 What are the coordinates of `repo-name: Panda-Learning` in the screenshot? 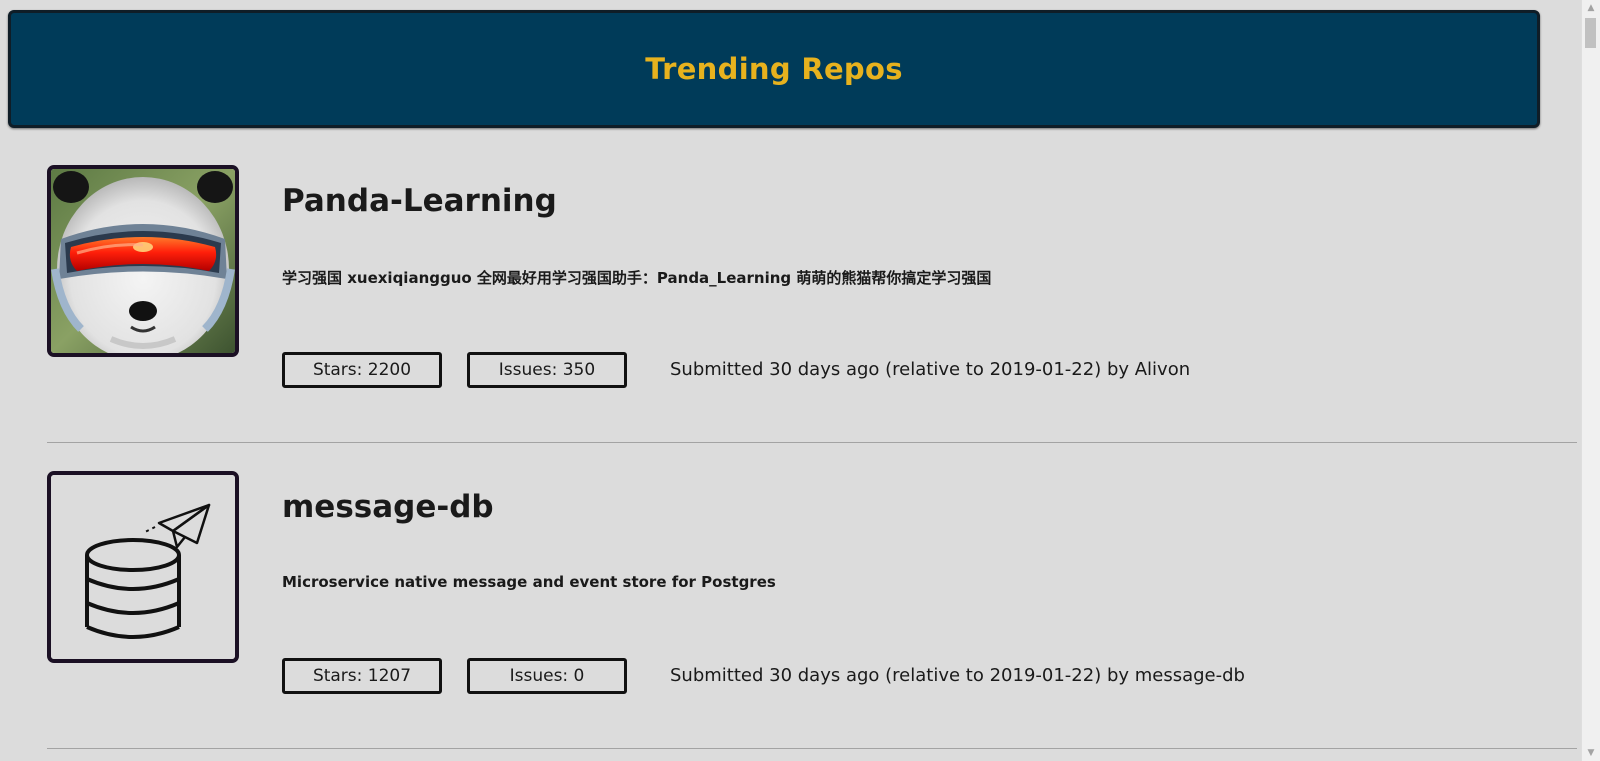 It's located at (419, 201).